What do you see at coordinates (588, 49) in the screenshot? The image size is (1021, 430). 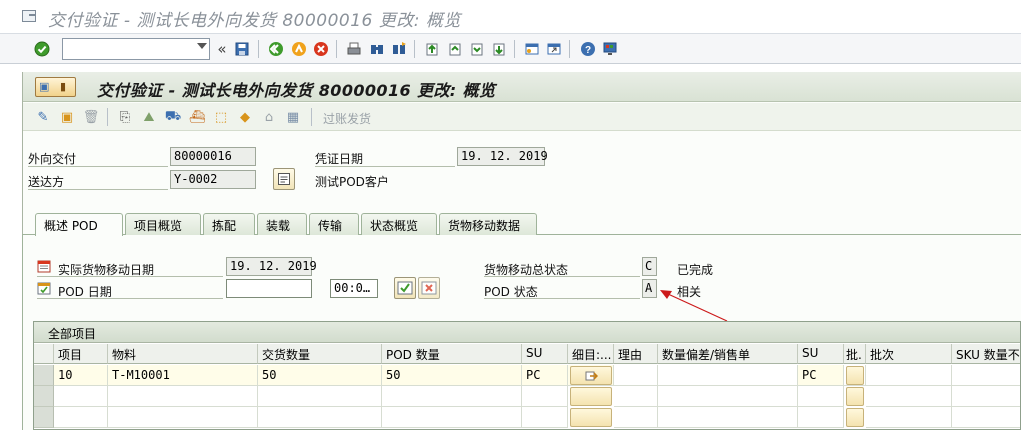 I see `help-icon: ?` at bounding box center [588, 49].